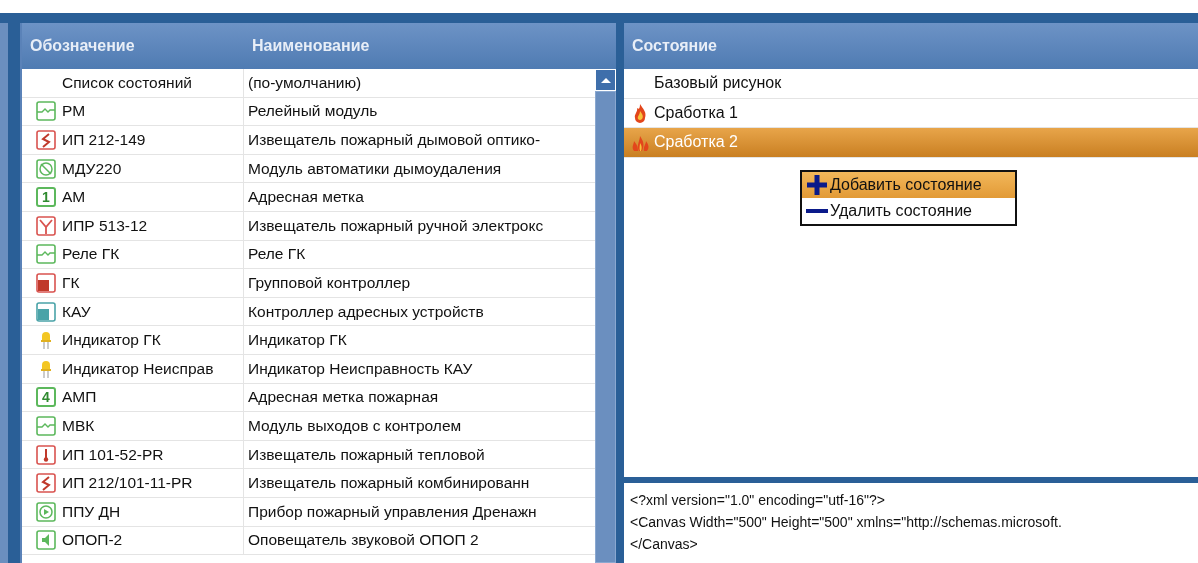  What do you see at coordinates (79, 397) in the screenshot?
I see `table-cell: АМП` at bounding box center [79, 397].